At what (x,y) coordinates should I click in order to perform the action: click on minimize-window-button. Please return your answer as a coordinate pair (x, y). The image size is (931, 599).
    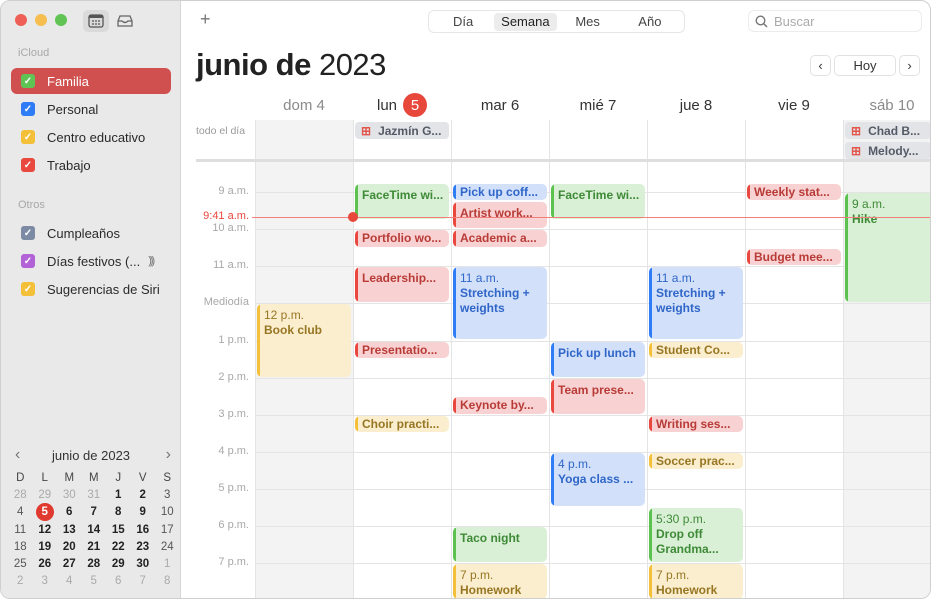
    Looking at the image, I should click on (41, 20).